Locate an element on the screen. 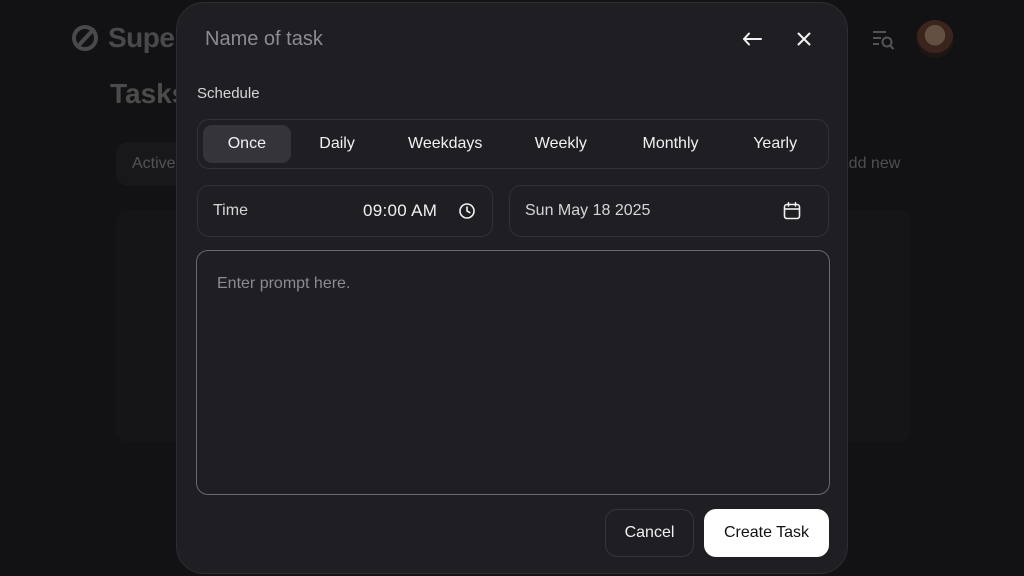 The image size is (1024, 576). tab-weekly: Weekly is located at coordinates (561, 144).